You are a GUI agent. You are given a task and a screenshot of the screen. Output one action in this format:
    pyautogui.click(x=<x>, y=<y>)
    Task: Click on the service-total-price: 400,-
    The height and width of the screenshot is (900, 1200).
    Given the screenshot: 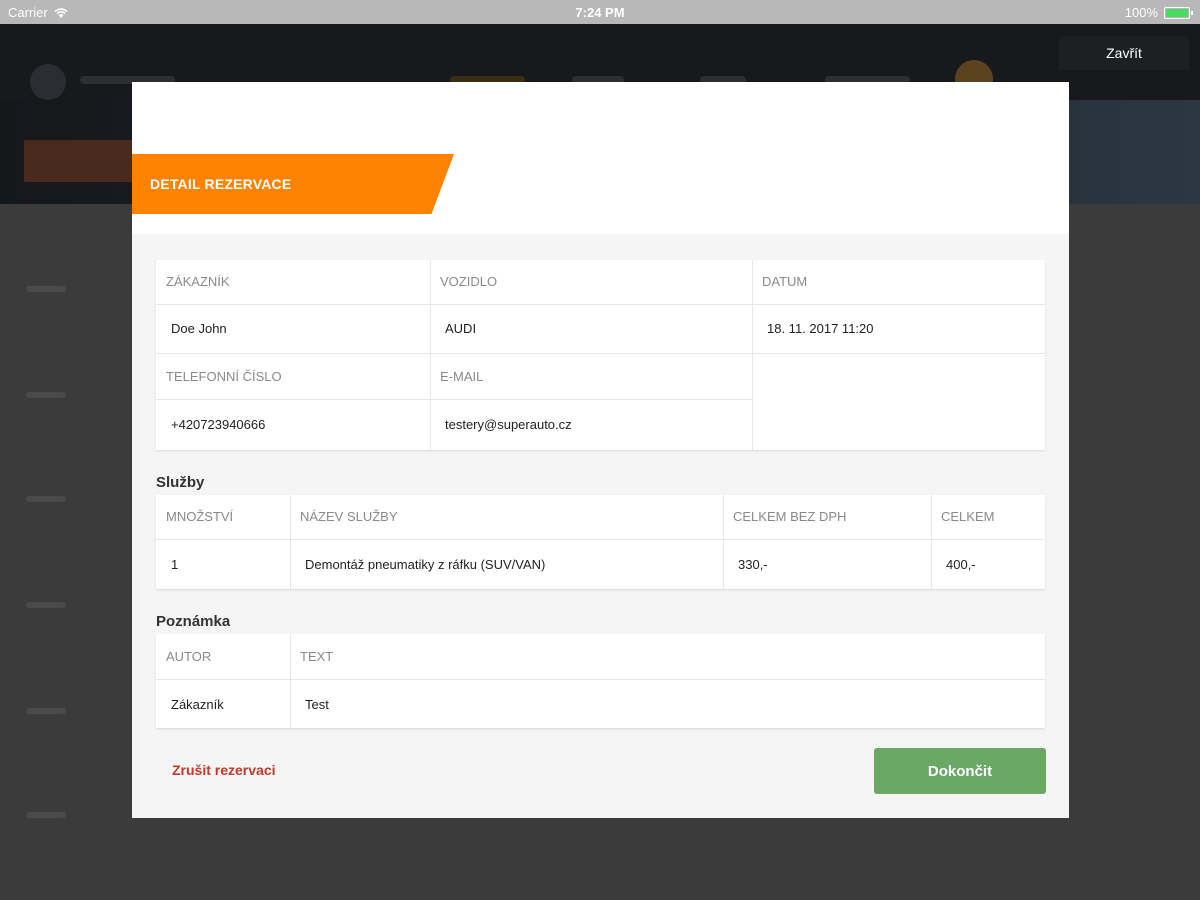 What is the action you would take?
    pyautogui.click(x=961, y=564)
    